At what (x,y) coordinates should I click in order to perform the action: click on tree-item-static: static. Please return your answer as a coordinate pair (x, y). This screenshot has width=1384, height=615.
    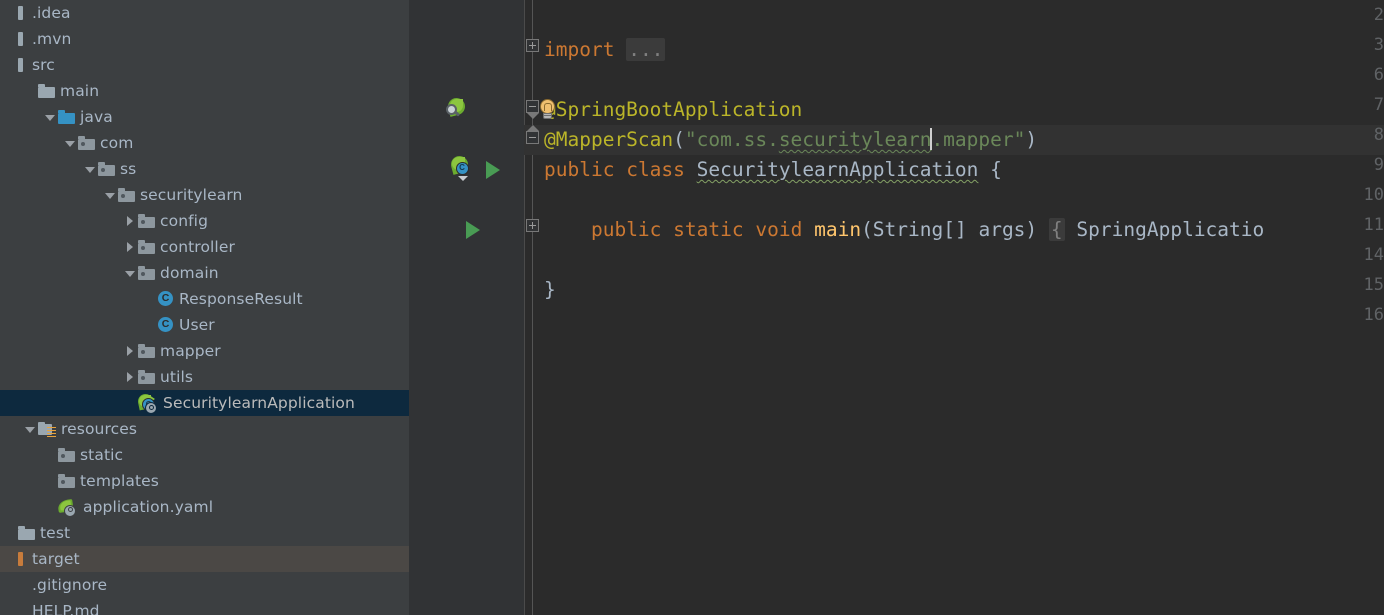
    Looking at the image, I should click on (204, 455).